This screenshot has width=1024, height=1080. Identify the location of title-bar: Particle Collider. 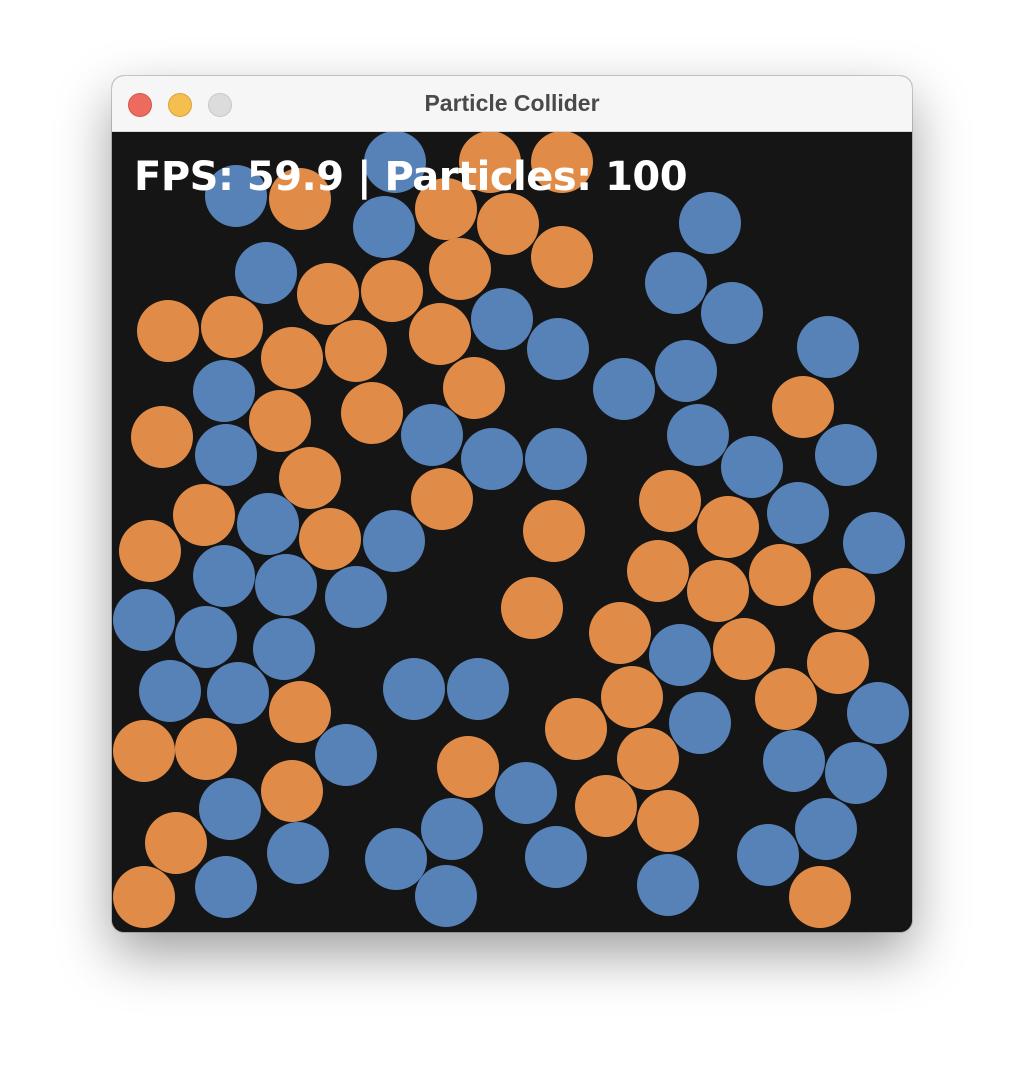
(512, 104).